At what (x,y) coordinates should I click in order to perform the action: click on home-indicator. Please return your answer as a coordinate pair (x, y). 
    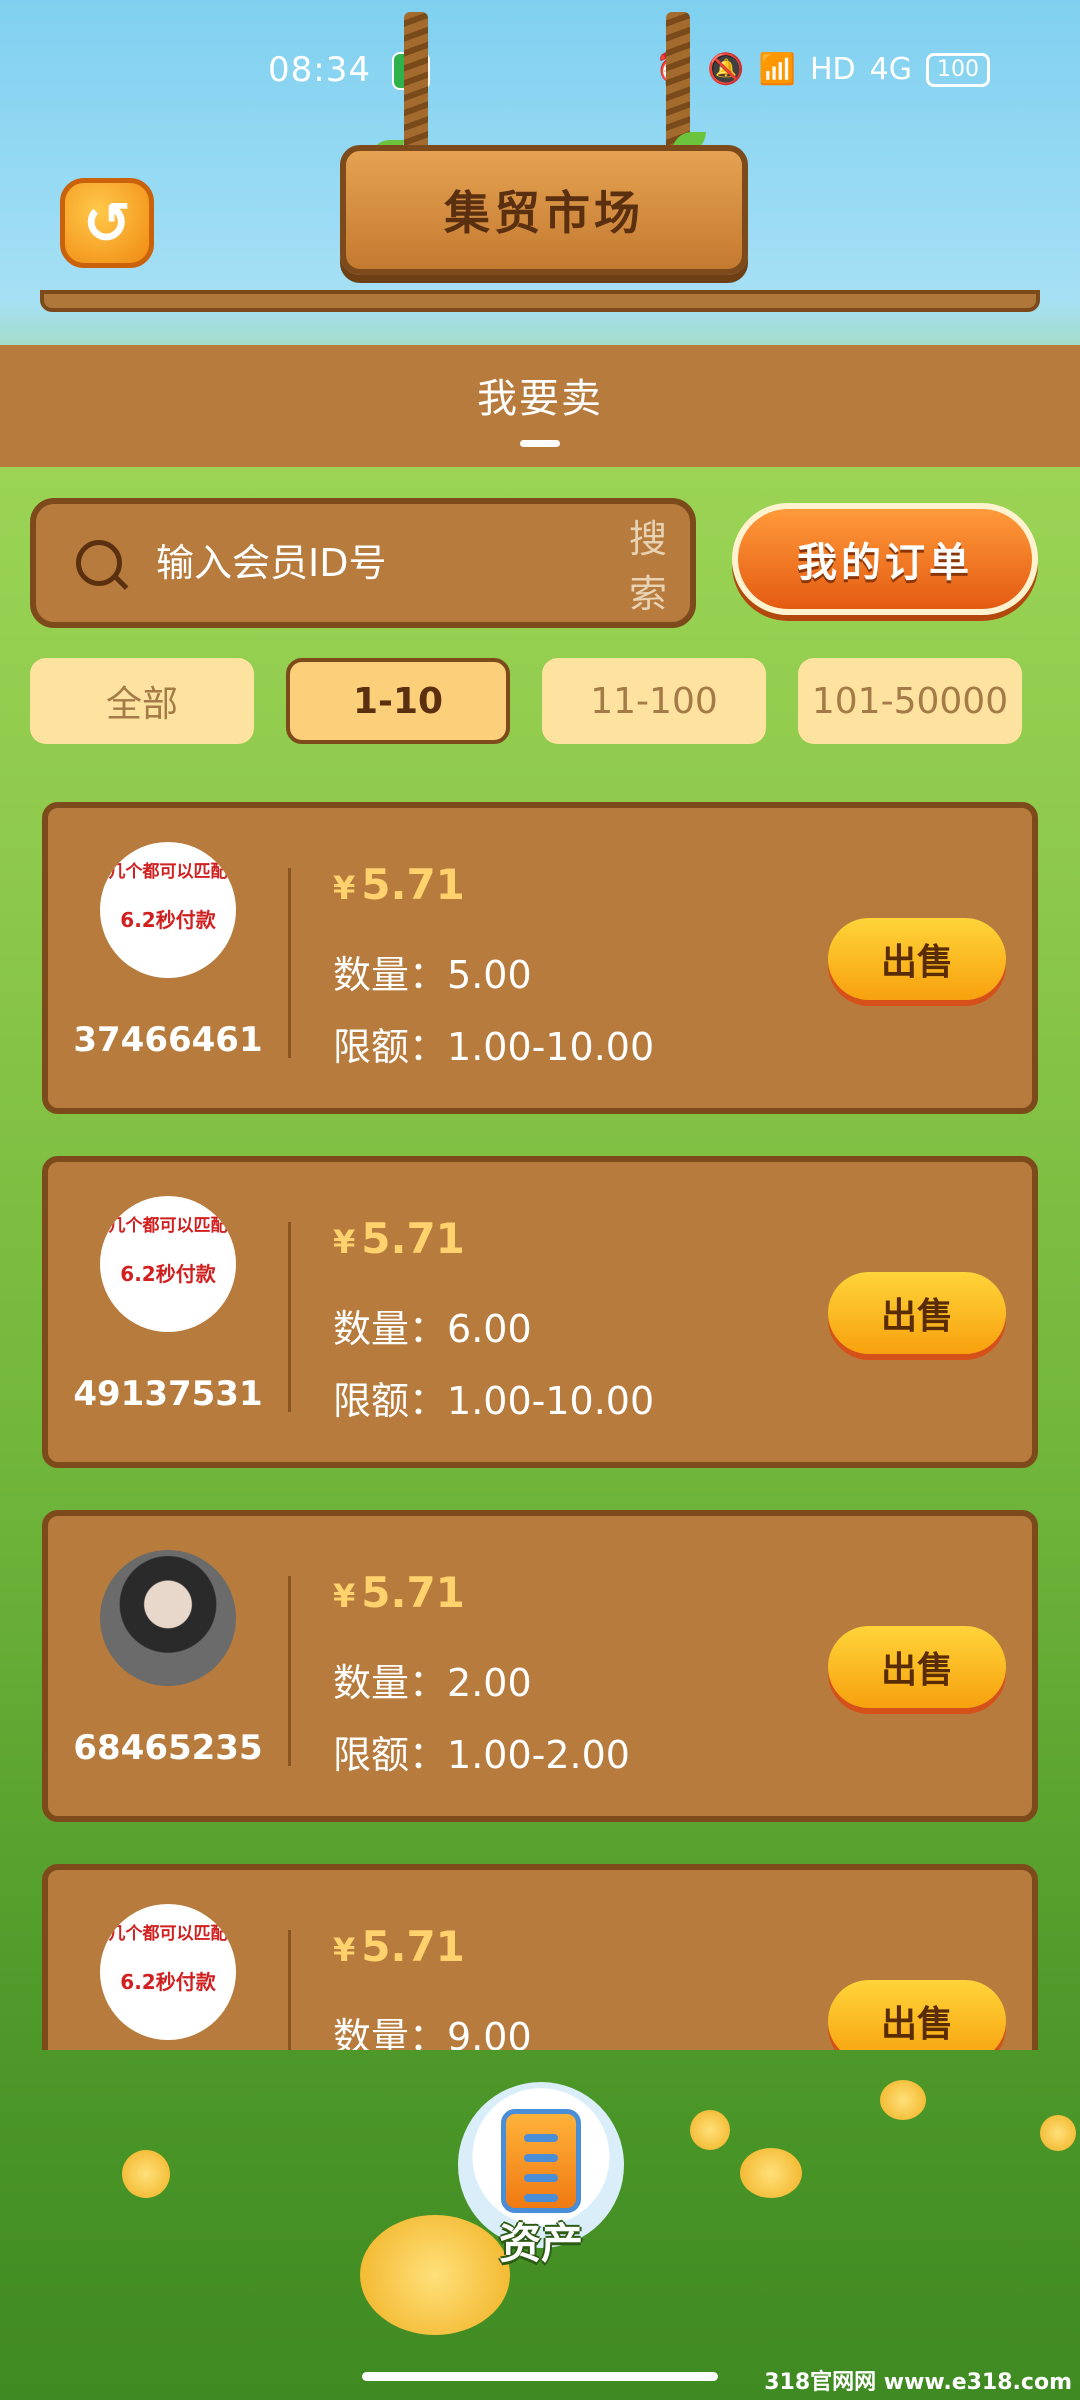
    Looking at the image, I should click on (540, 2376).